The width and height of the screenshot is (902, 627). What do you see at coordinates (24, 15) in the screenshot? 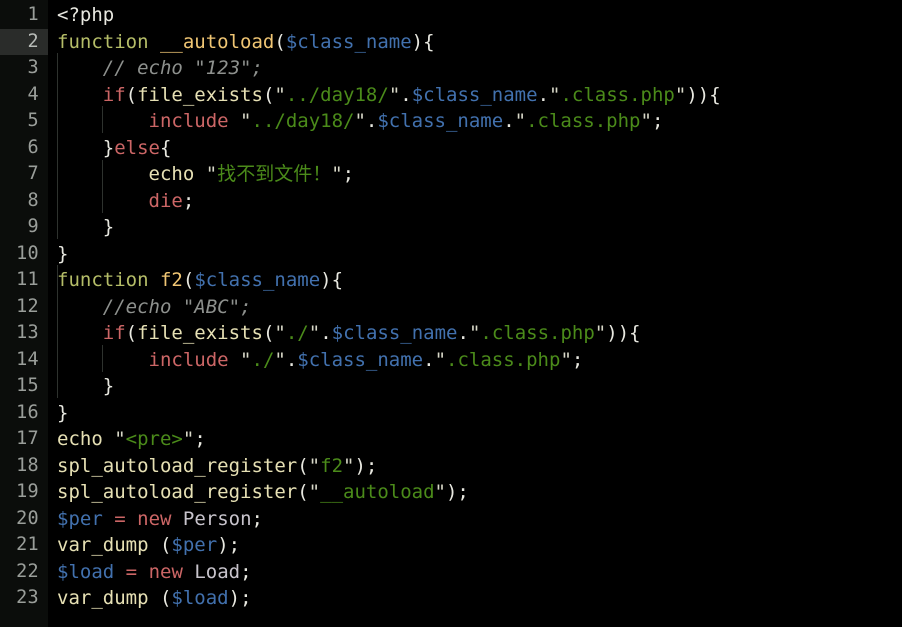
I see `line-number: 1` at bounding box center [24, 15].